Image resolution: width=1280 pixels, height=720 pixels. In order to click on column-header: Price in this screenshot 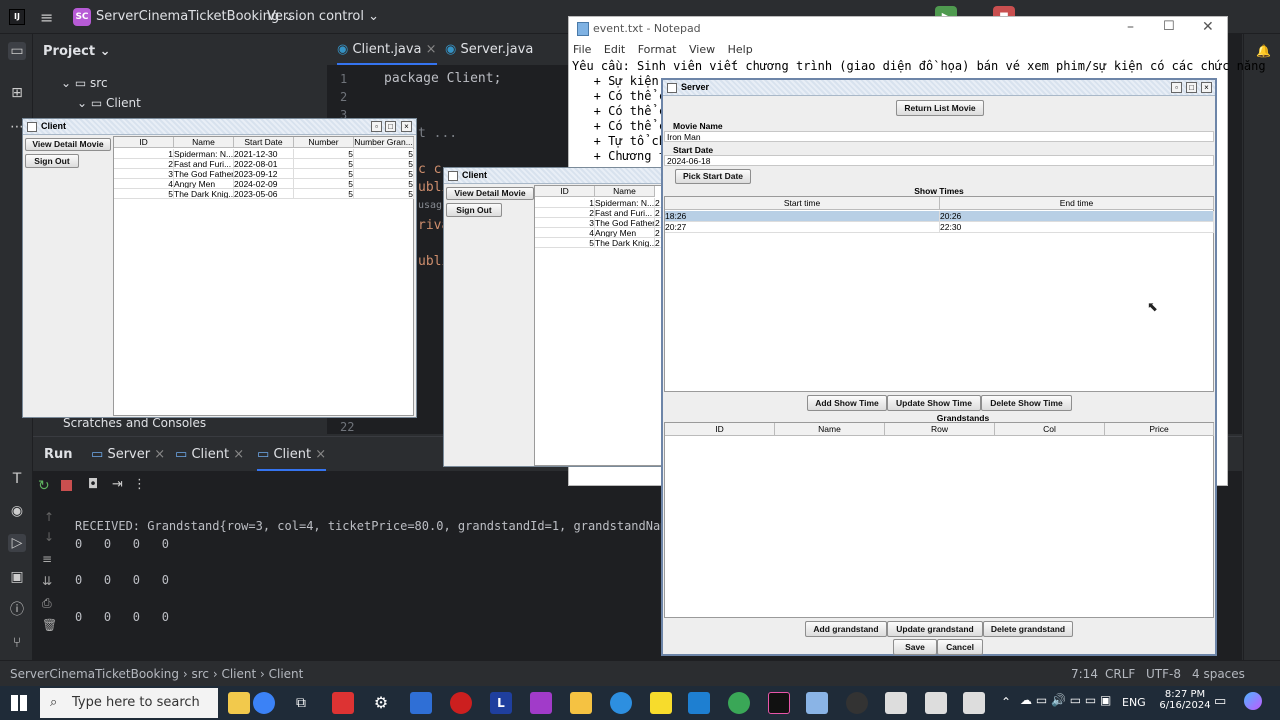, I will do `click(1159, 429)`.